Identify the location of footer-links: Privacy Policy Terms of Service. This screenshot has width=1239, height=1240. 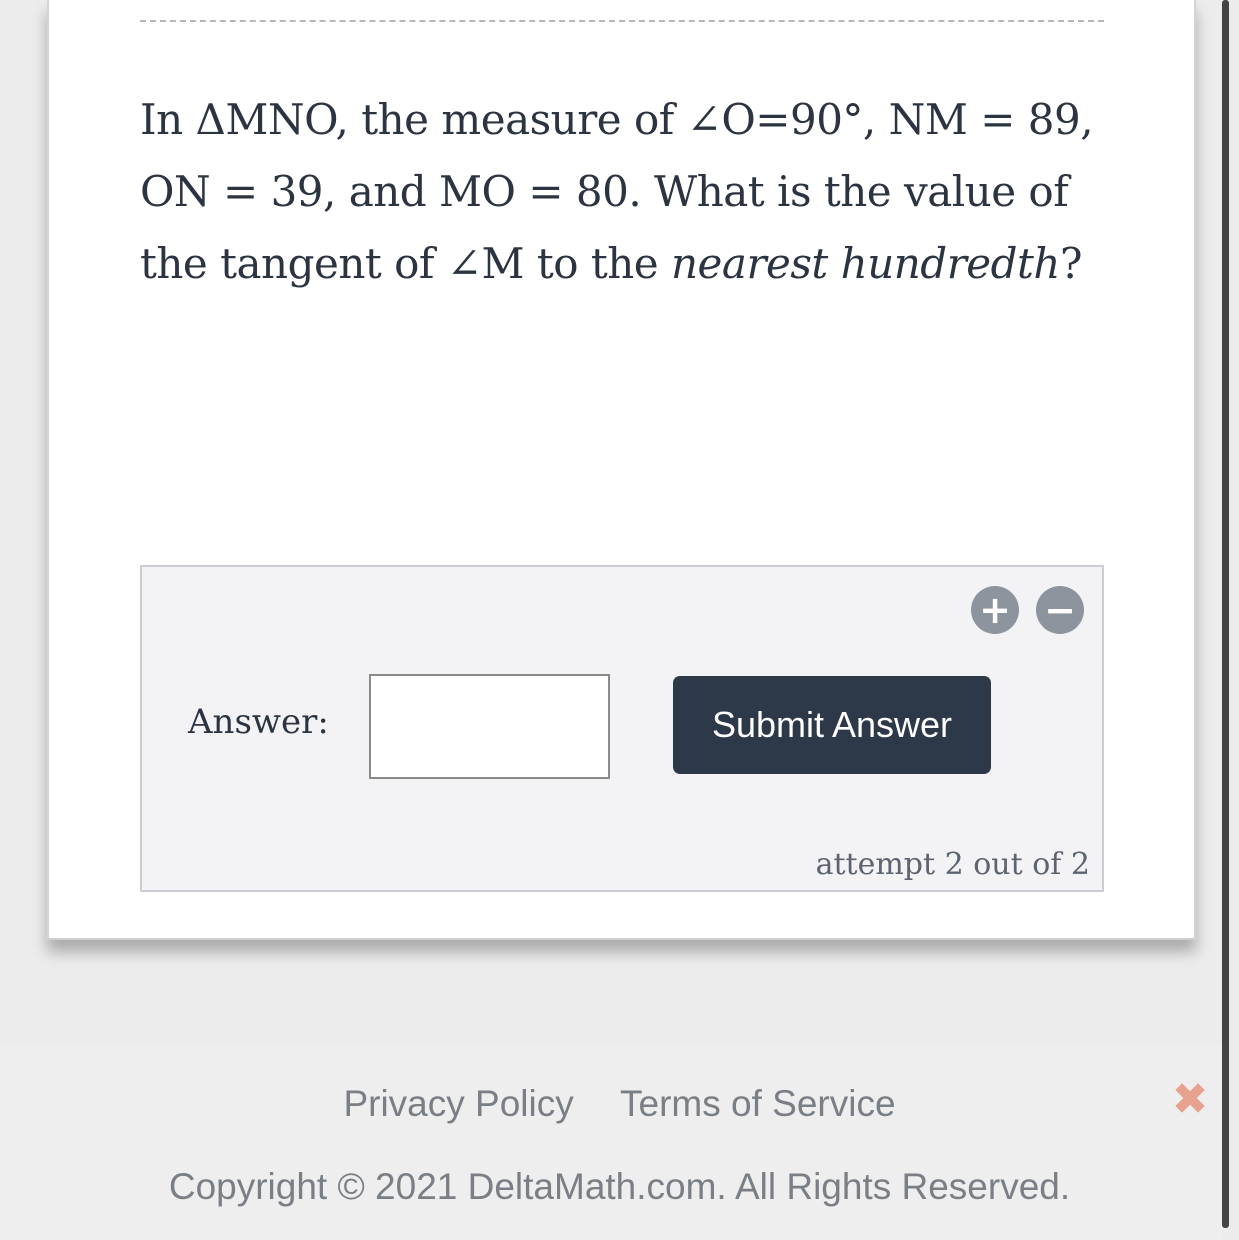
(619, 1104).